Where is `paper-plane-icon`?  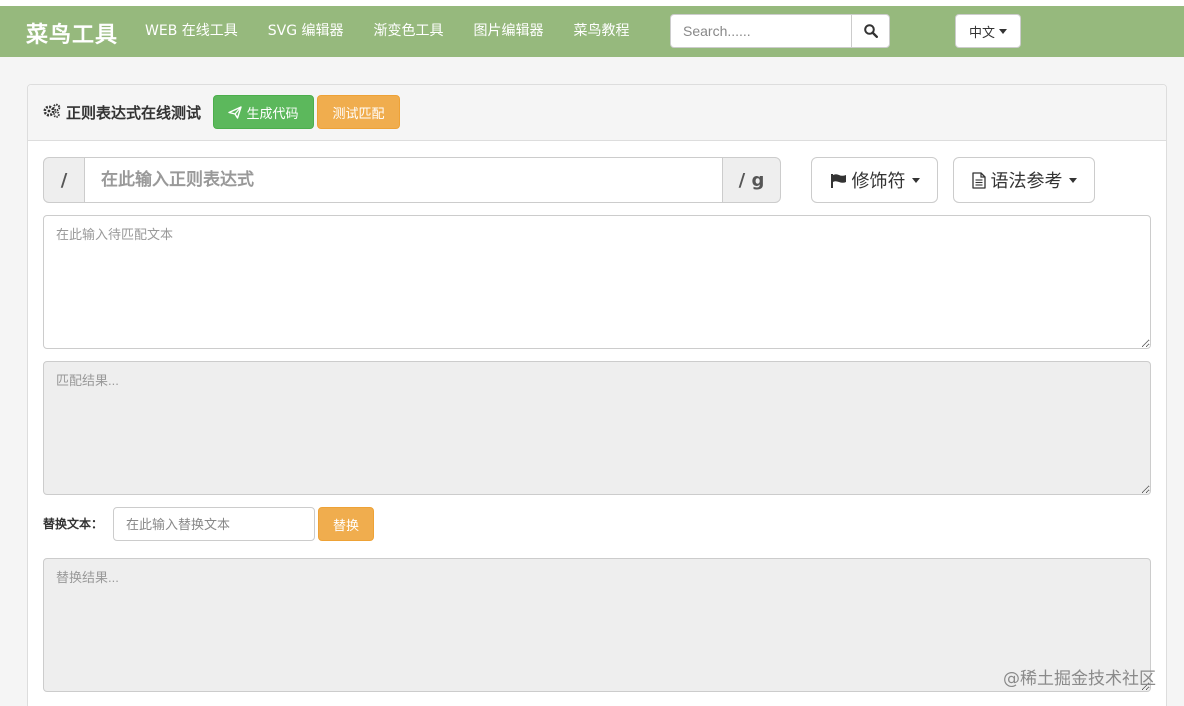 paper-plane-icon is located at coordinates (235, 112).